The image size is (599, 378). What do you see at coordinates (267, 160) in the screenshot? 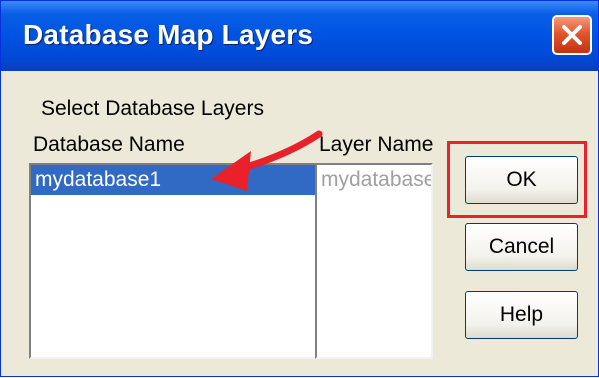
I see `red-arrow-icon` at bounding box center [267, 160].